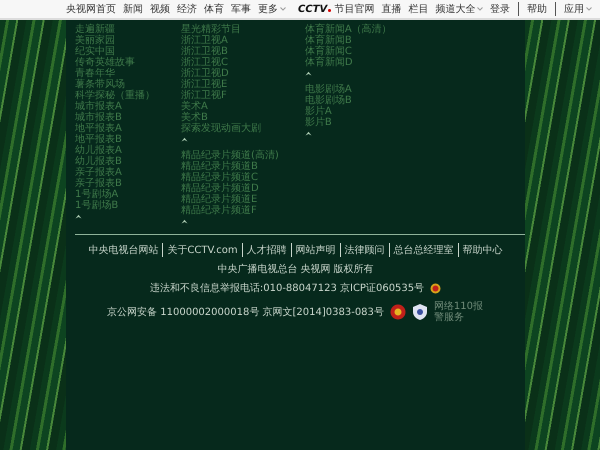 The image size is (600, 450). Describe the element at coordinates (318, 111) in the screenshot. I see `channel-link: 影片A` at that location.